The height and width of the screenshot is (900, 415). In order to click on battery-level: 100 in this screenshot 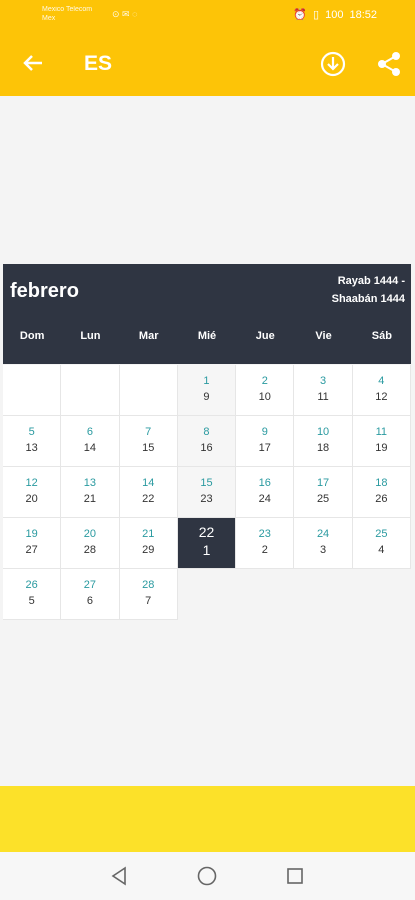, I will do `click(334, 14)`.